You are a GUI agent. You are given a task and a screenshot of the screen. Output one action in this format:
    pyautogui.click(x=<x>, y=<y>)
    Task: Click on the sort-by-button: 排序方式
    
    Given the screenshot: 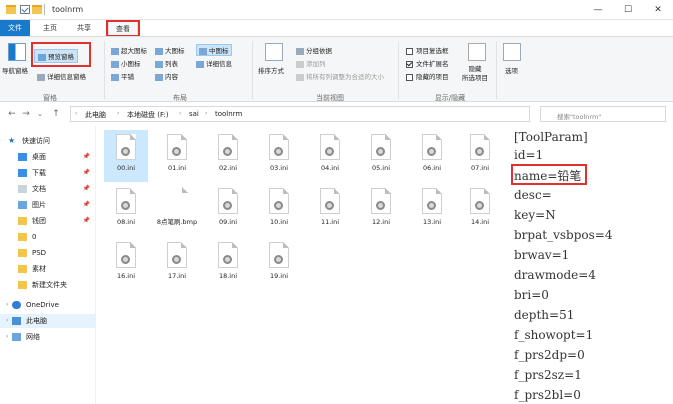 What is the action you would take?
    pyautogui.click(x=271, y=70)
    